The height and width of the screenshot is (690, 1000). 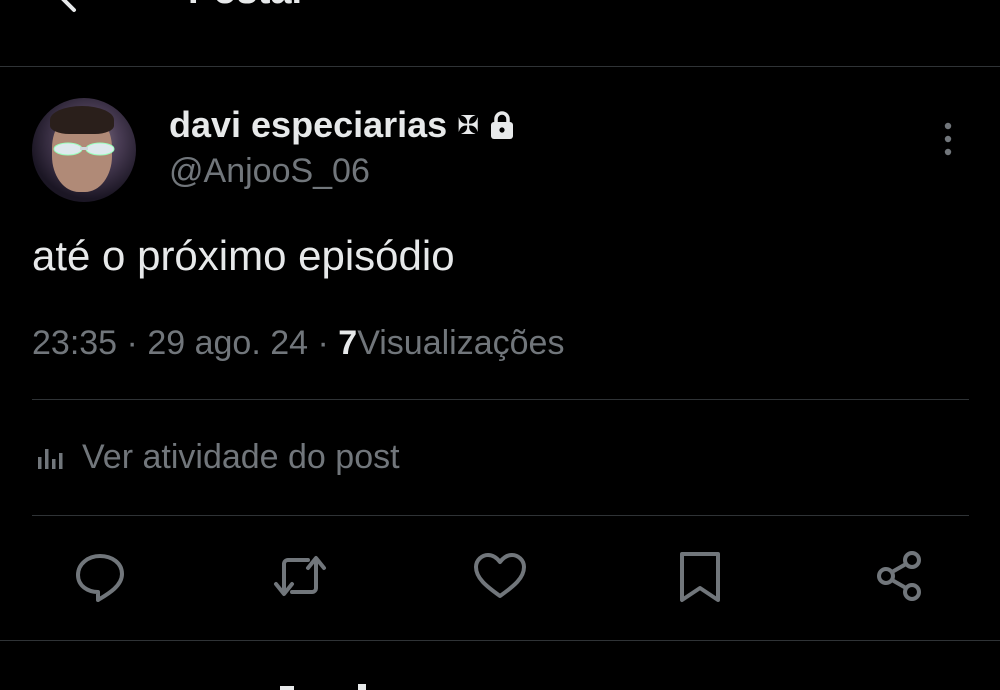 What do you see at coordinates (50, 458) in the screenshot?
I see `analytics-icon` at bounding box center [50, 458].